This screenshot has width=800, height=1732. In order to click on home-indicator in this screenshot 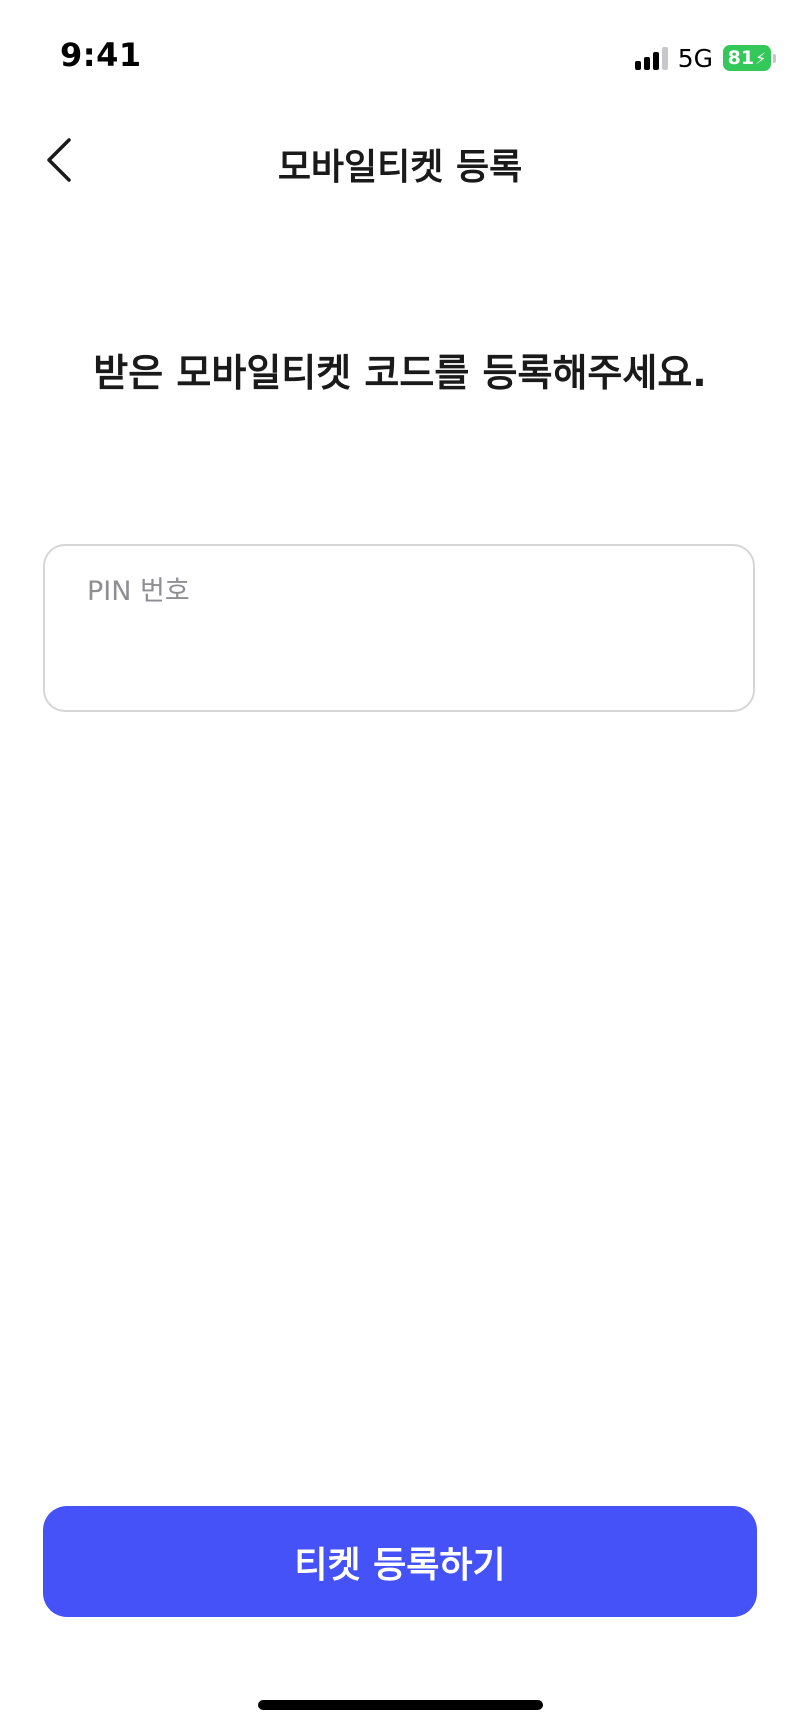, I will do `click(400, 1705)`.